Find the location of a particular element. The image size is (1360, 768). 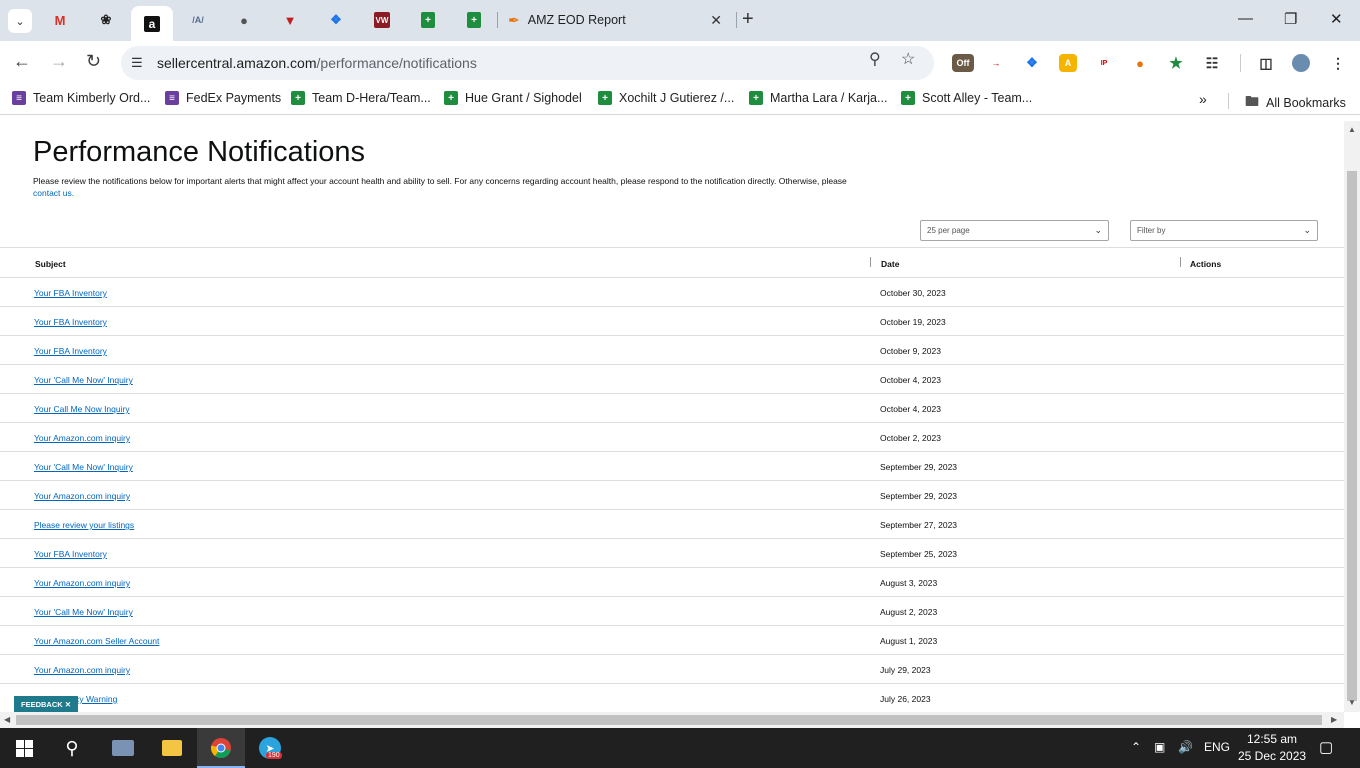

windows-start-icon is located at coordinates (24, 748).